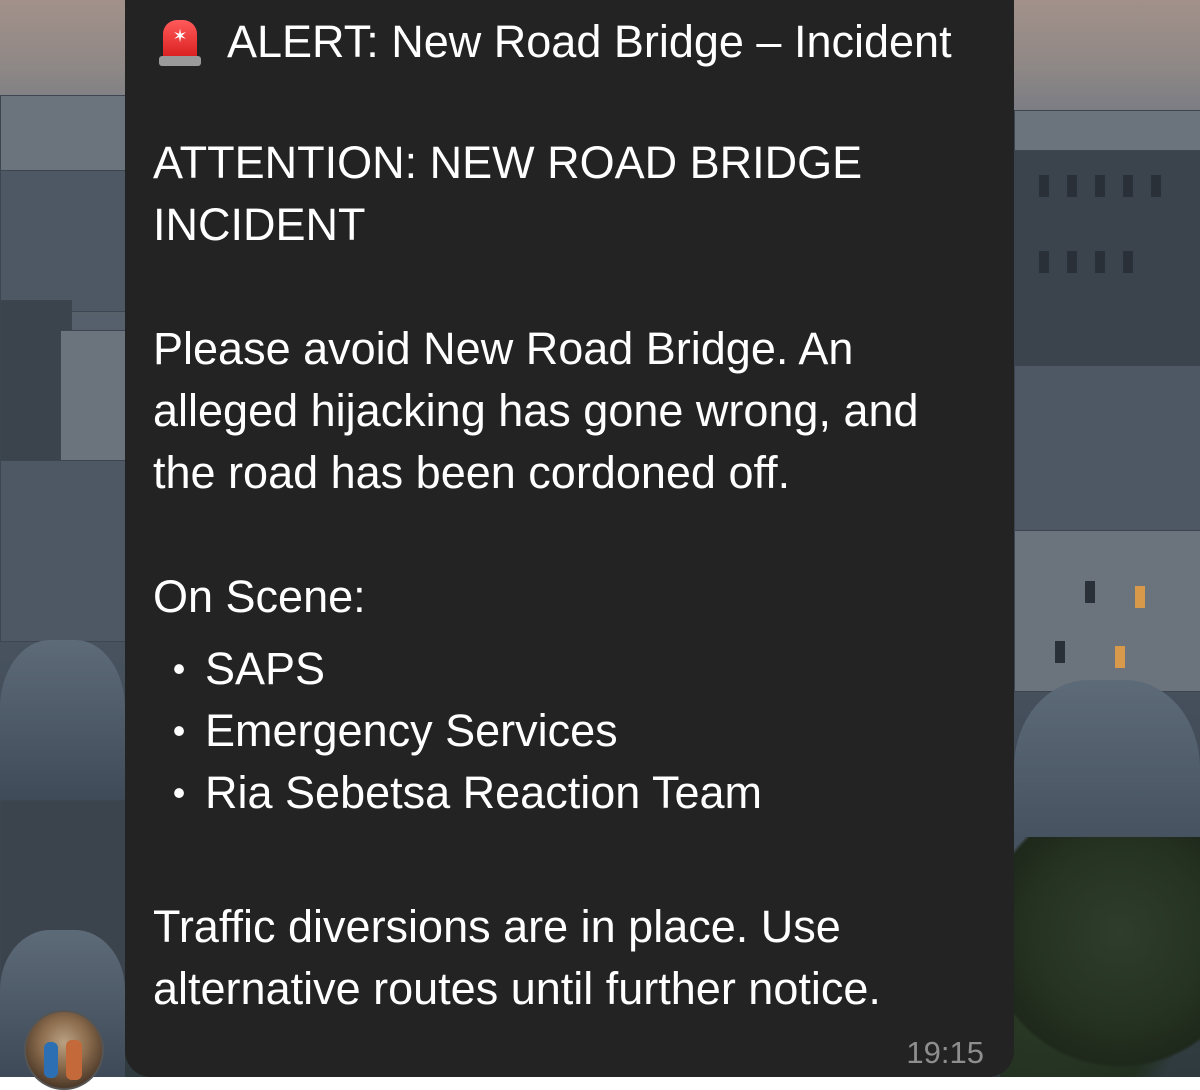  I want to click on message-title: ALERT: New Road Bridge – Incident, so click(589, 41).